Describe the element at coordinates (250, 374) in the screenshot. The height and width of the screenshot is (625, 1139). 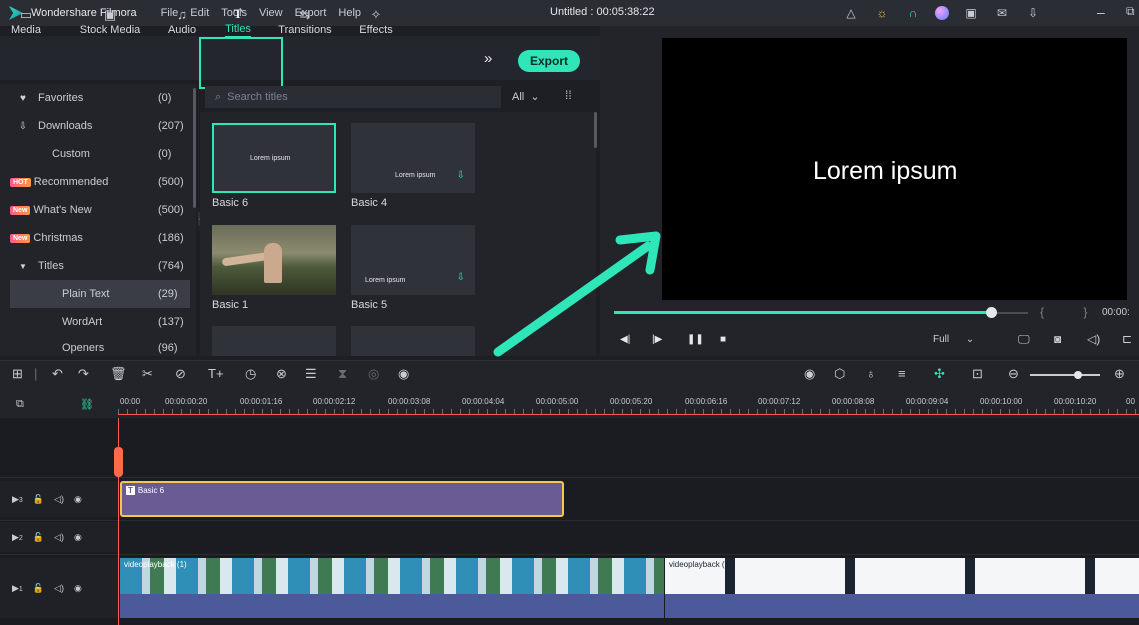
I see `speed-clock-icon: ◷` at that location.